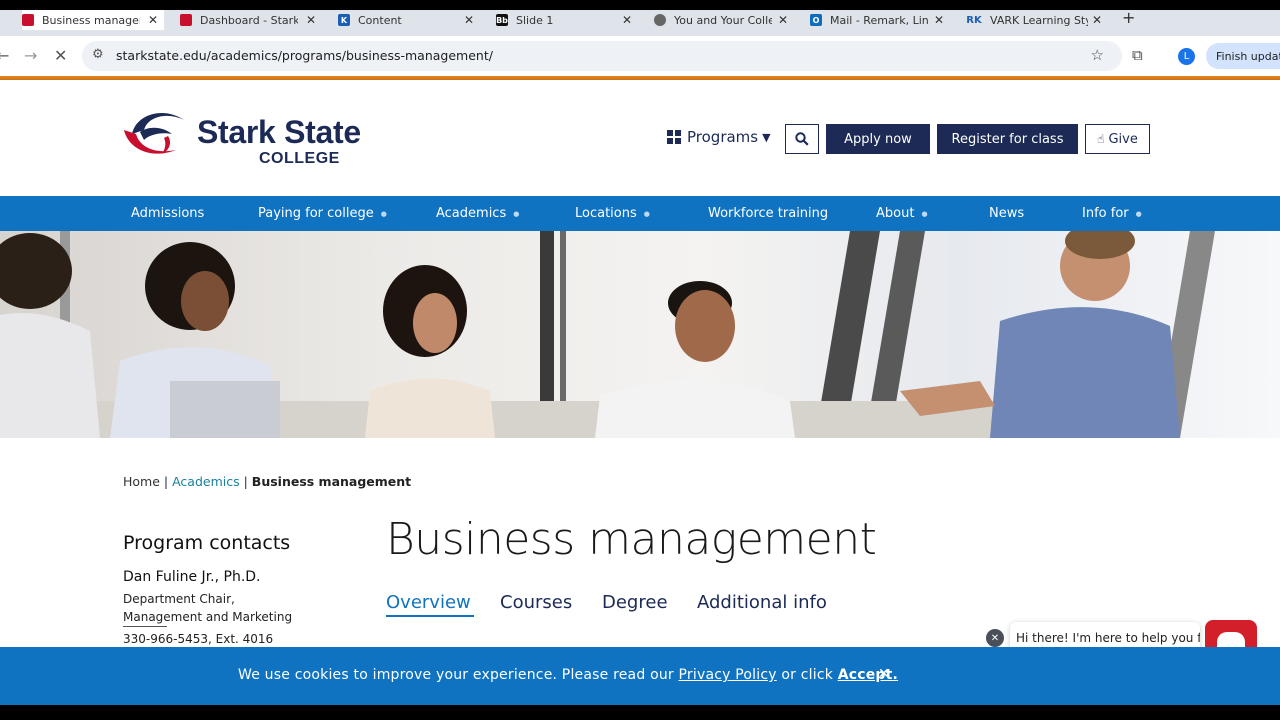 Image resolution: width=1280 pixels, height=720 pixels. What do you see at coordinates (207, 543) in the screenshot?
I see `program-contacts-heading: Program contacts` at bounding box center [207, 543].